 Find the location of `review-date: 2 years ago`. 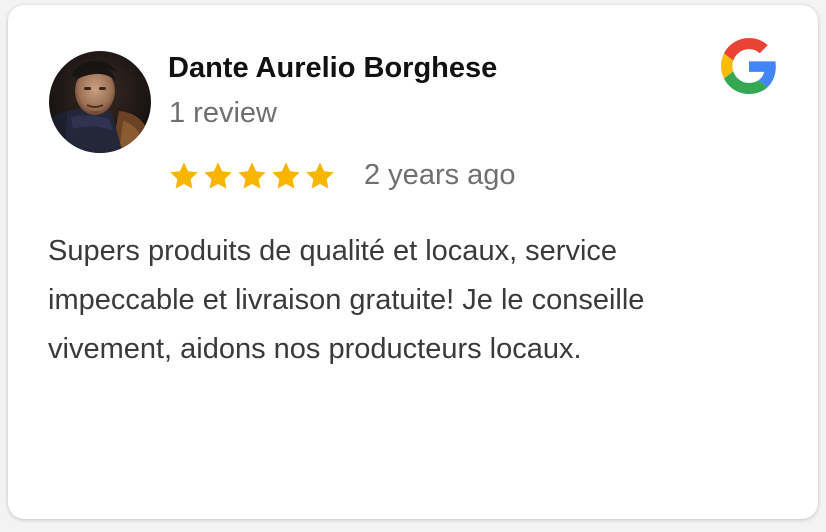

review-date: 2 years ago is located at coordinates (440, 175).